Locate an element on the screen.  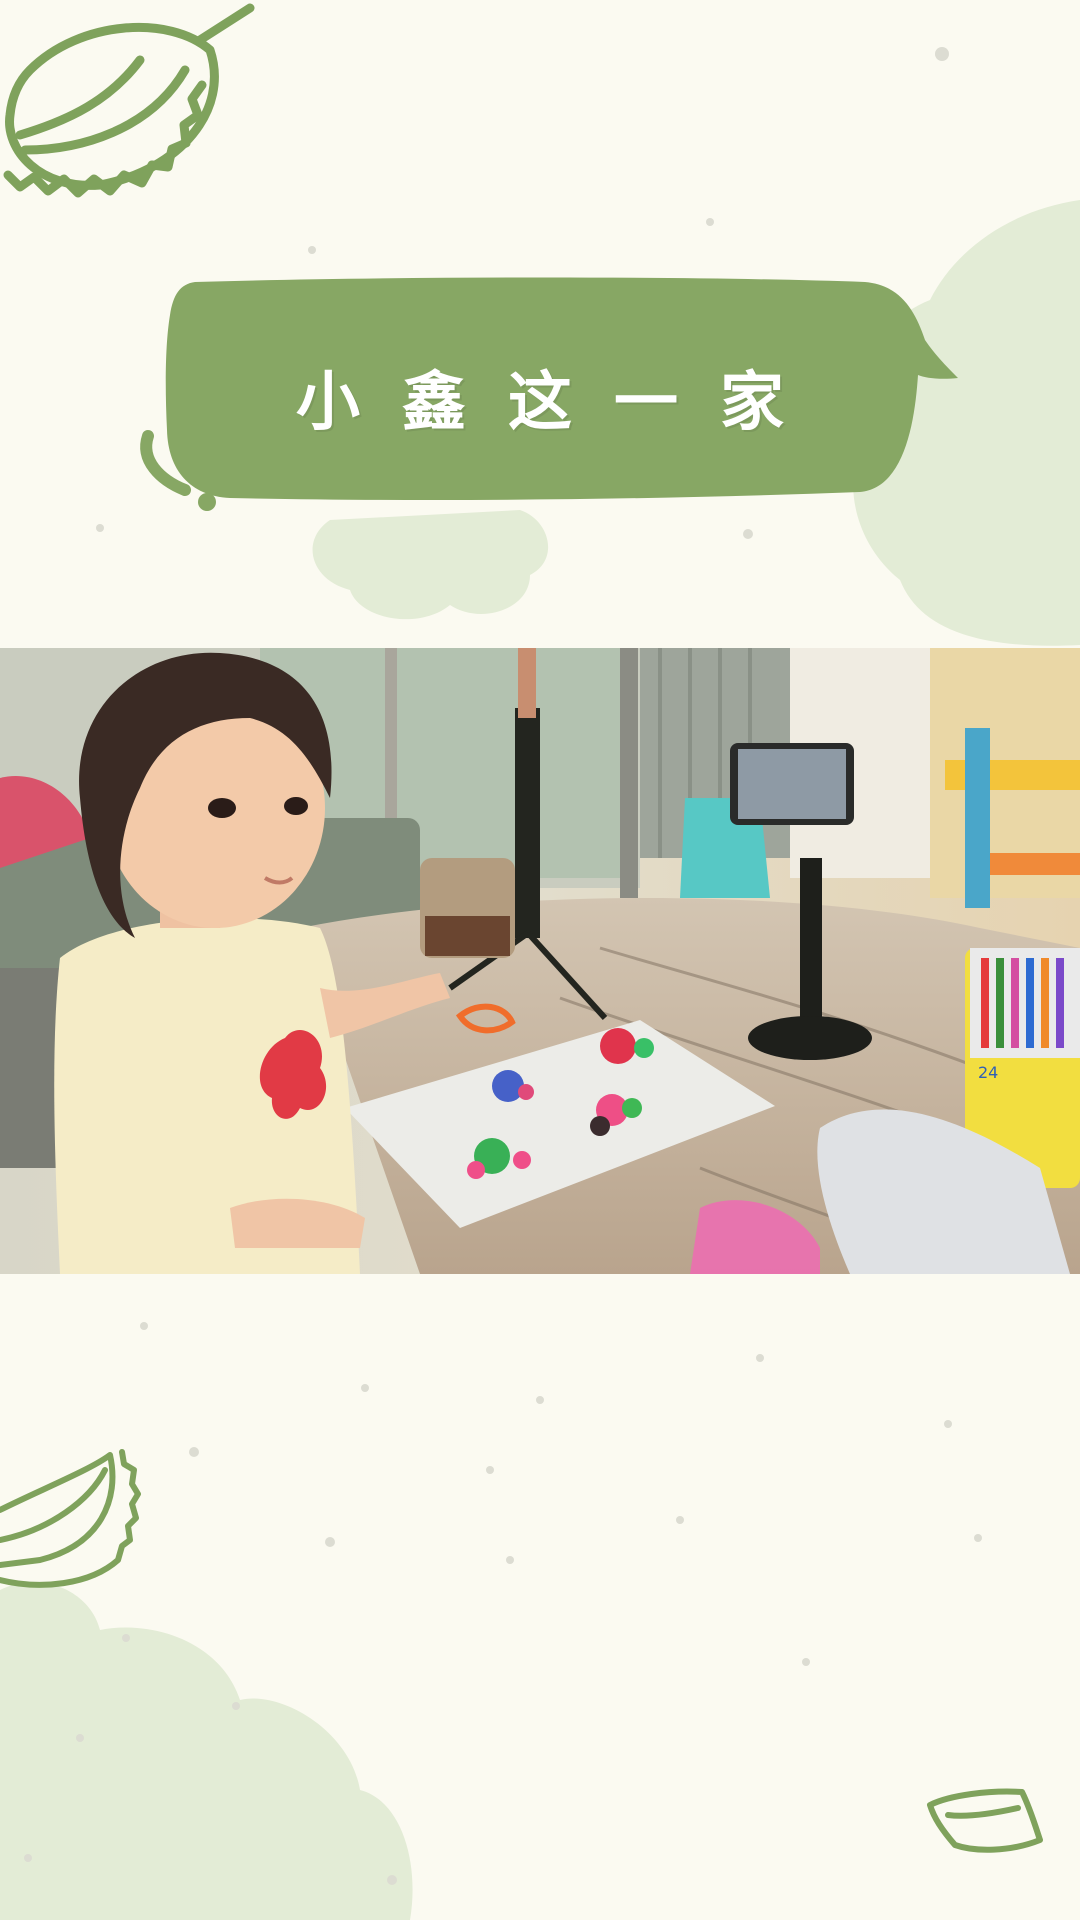
durian-icon is located at coordinates (129, 100).